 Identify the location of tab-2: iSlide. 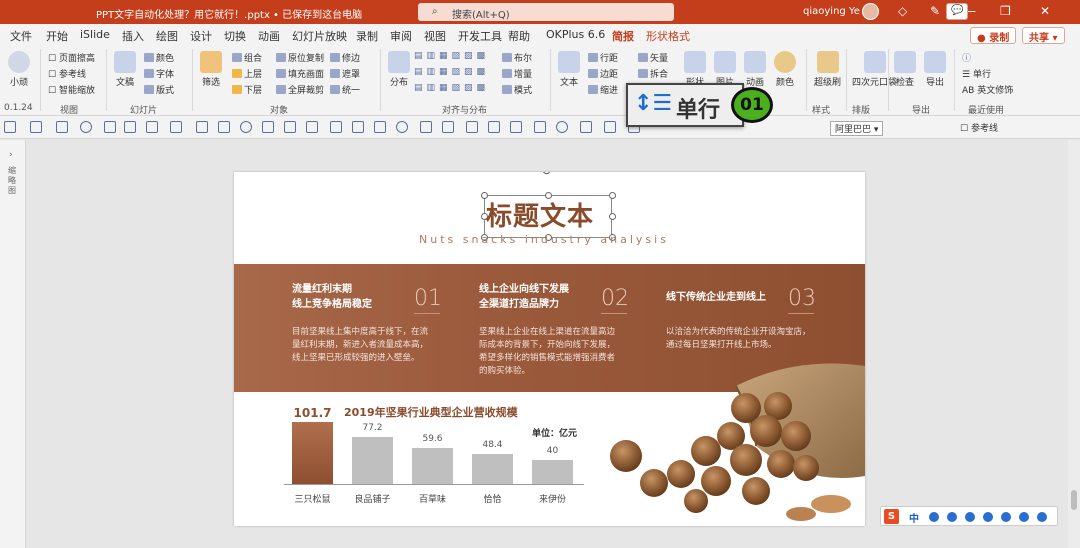
(95, 34).